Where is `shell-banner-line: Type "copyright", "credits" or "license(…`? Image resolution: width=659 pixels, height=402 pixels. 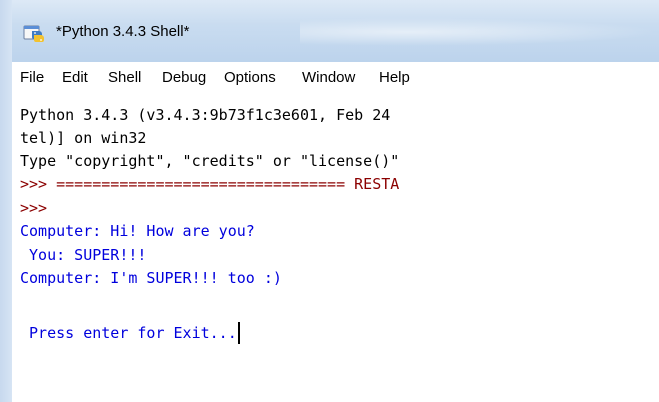
shell-banner-line: Type "copyright", "credits" or "license(… is located at coordinates (210, 161).